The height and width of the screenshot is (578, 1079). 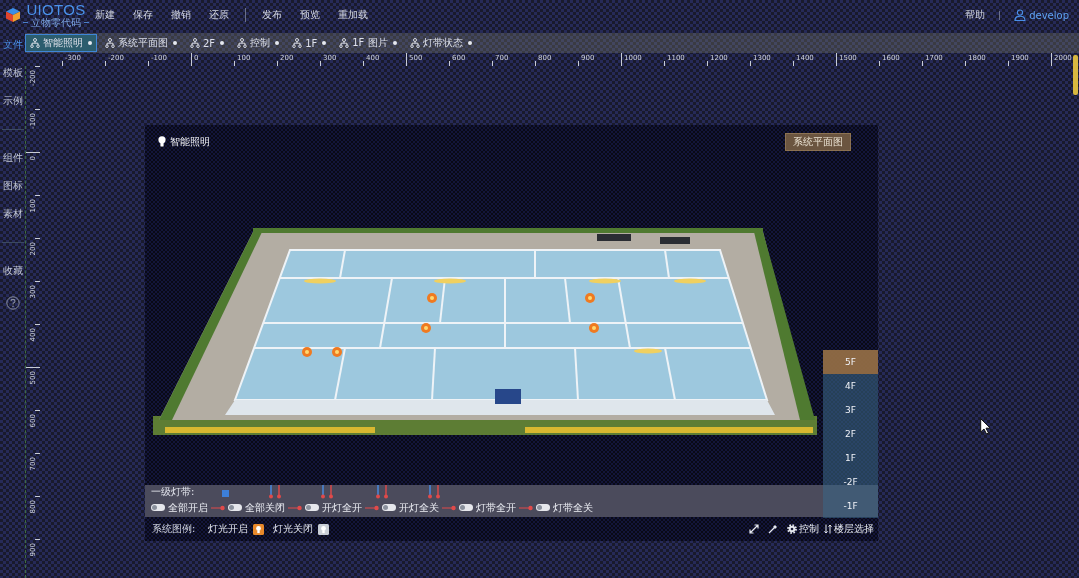 I want to click on toolbar-button: 撤销, so click(x=181, y=15).